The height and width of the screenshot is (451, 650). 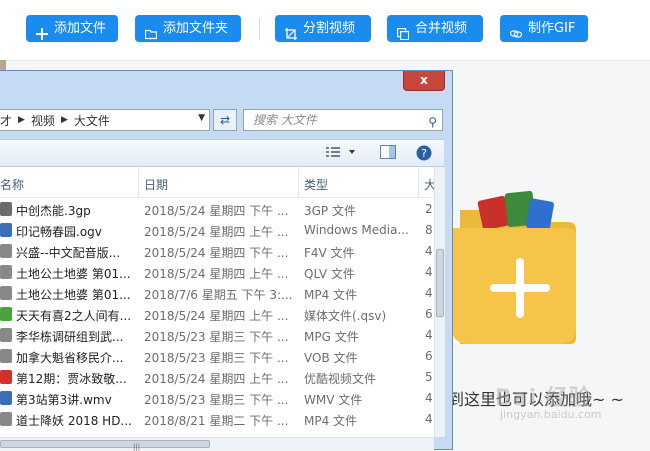 I want to click on column-type-header: 类型, so click(x=316, y=184).